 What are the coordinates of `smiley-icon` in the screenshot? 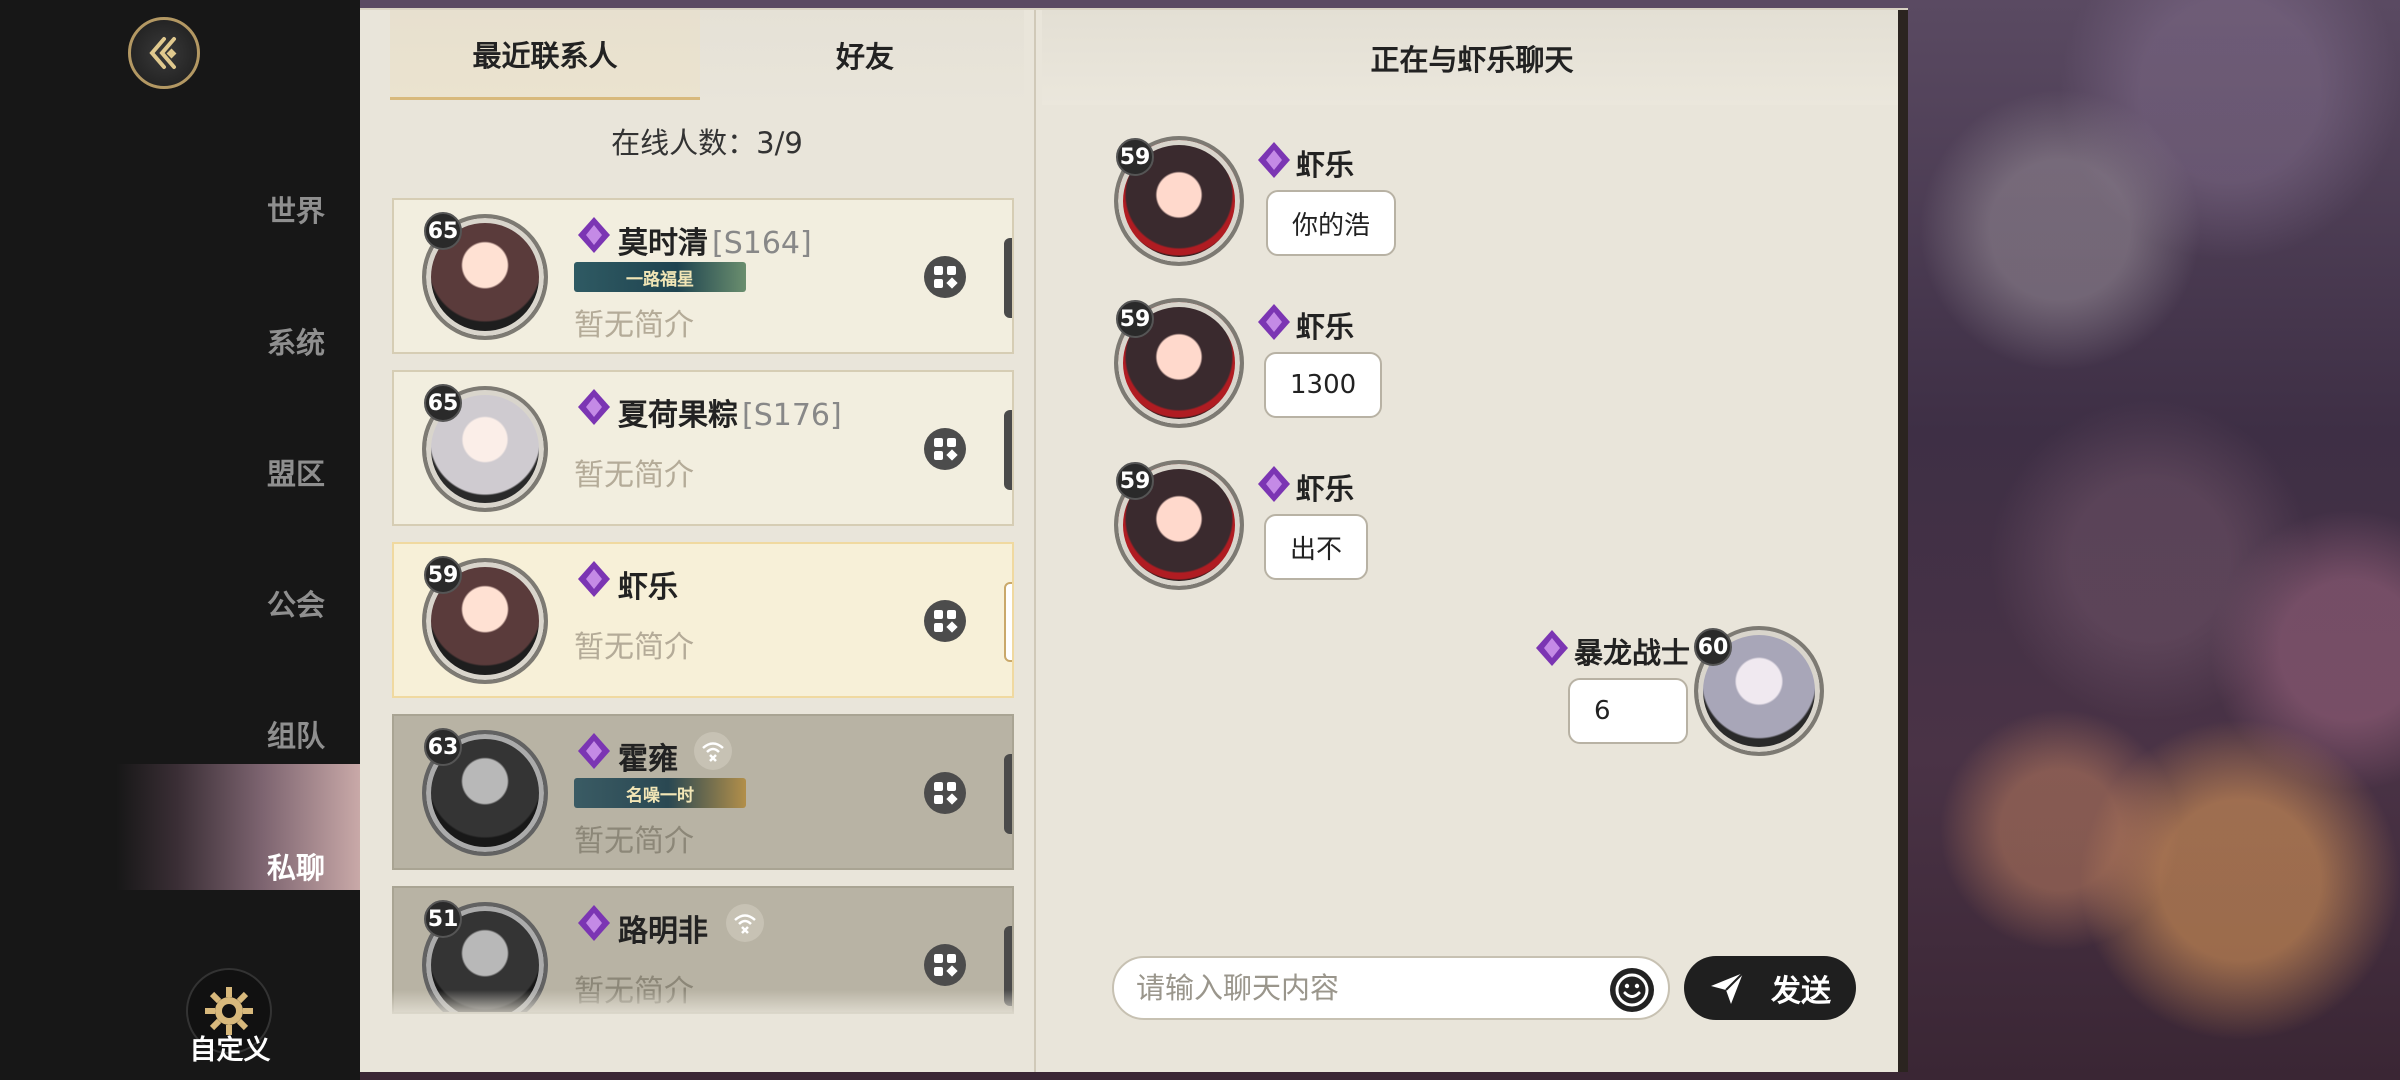 It's located at (1632, 990).